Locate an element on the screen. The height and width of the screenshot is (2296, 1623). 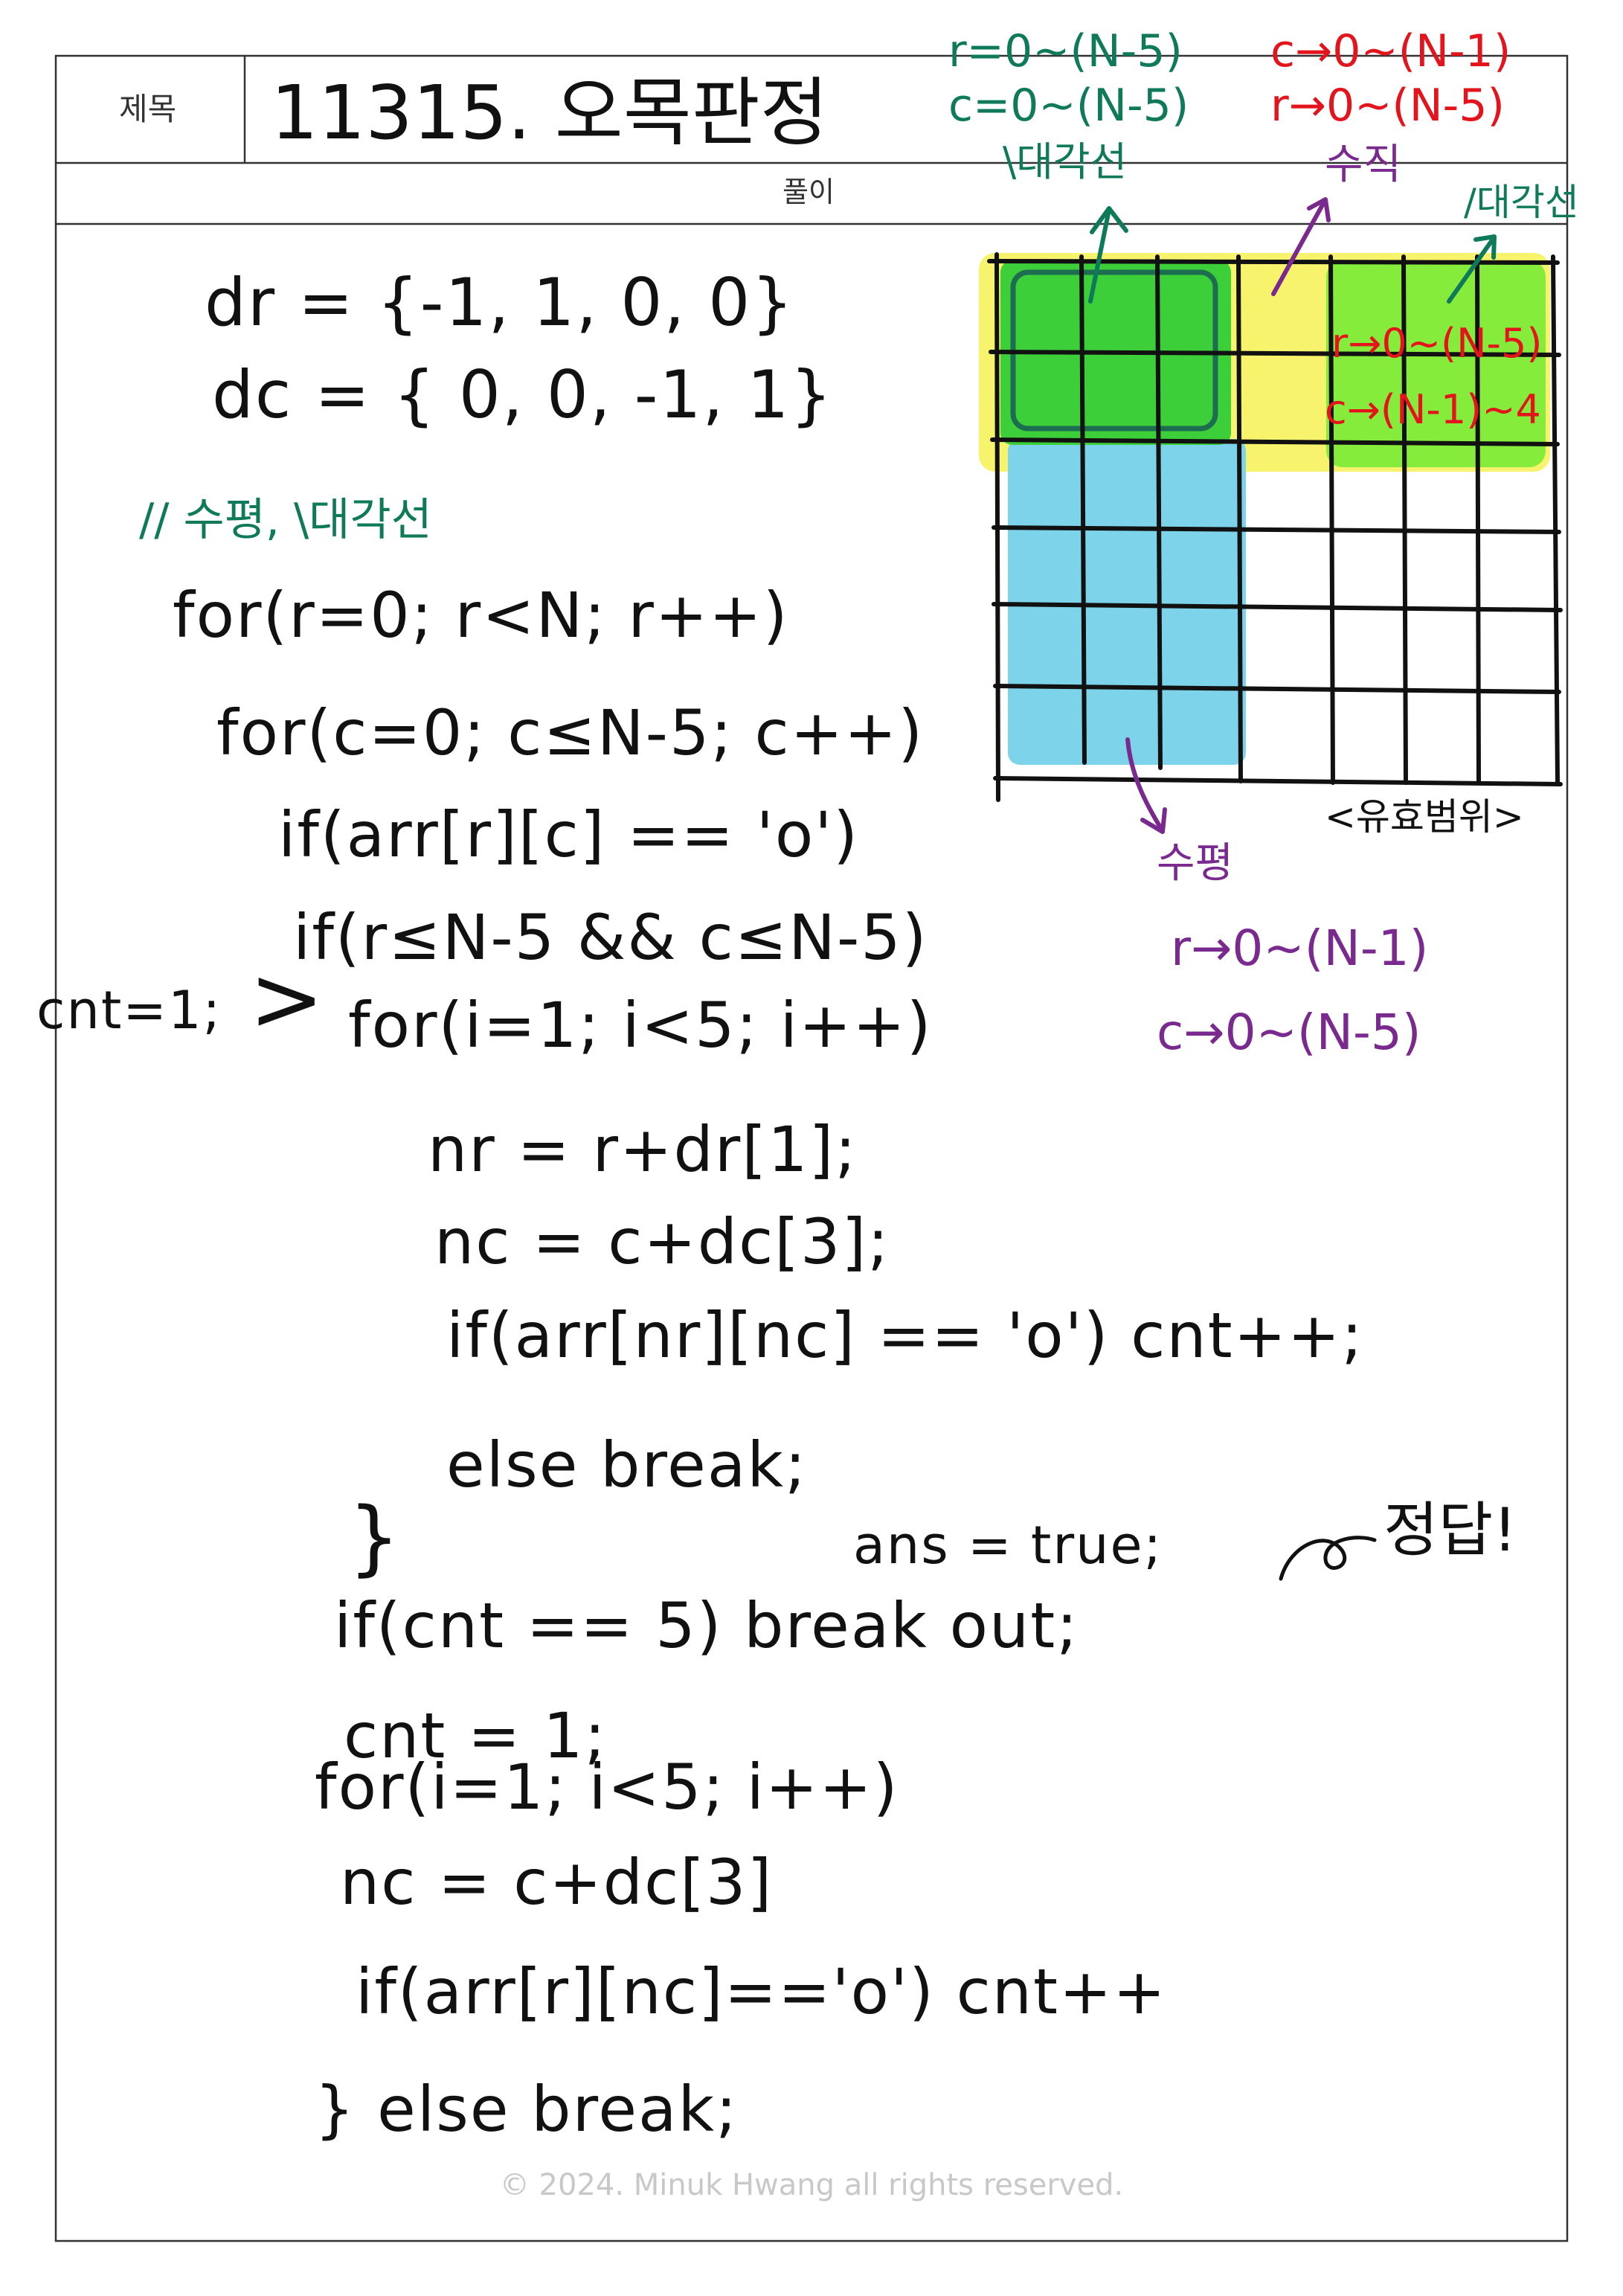
code-line-diag-check: if(arr[nr][nc] == 'o') cnt++; is located at coordinates (905, 1335).